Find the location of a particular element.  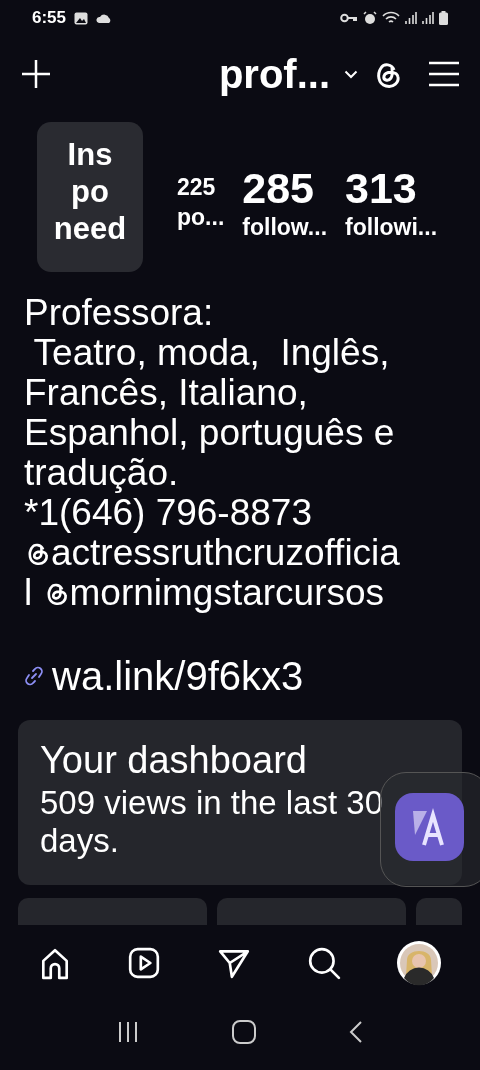

stat-count: 285 is located at coordinates (285, 188).